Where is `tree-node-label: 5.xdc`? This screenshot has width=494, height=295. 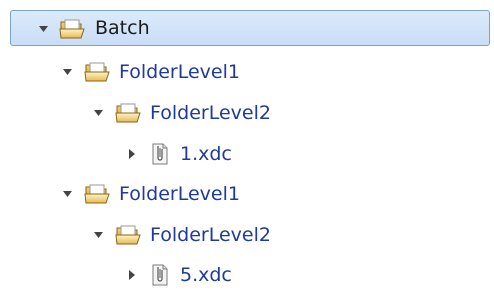 tree-node-label: 5.xdc is located at coordinates (206, 275).